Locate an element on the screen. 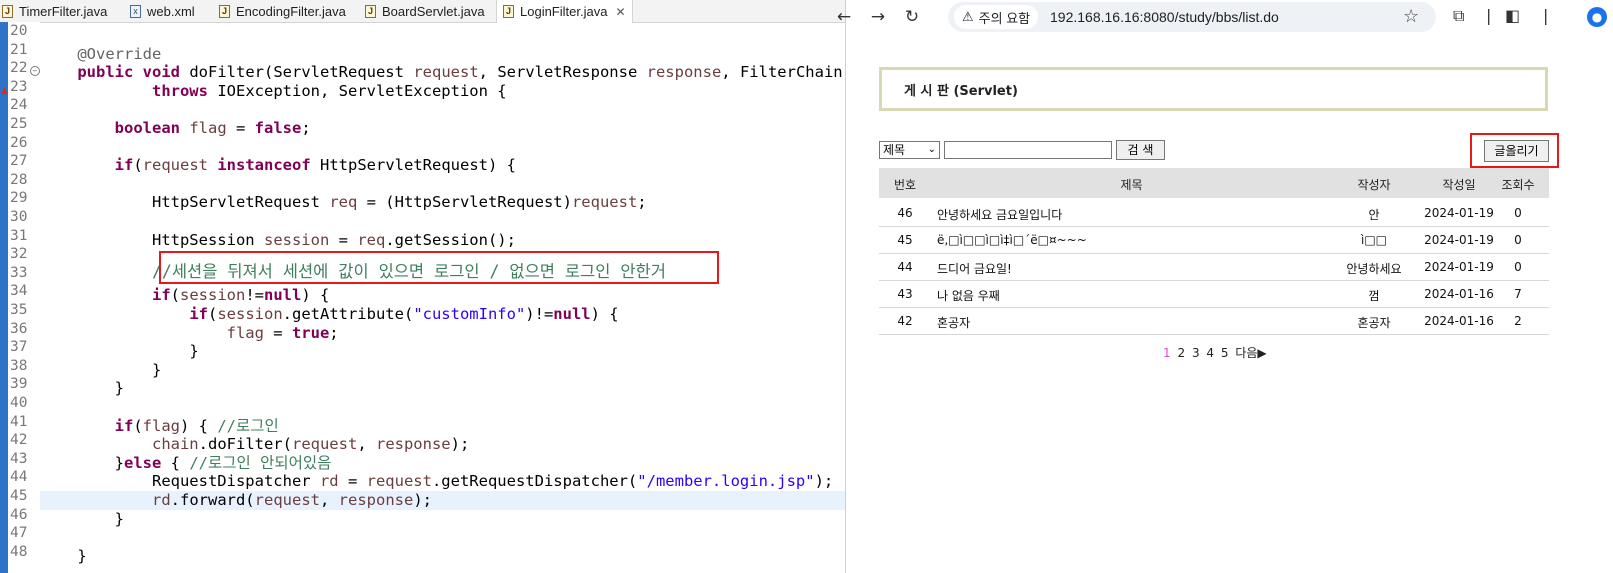  search-button: 검 색 is located at coordinates (1140, 150).